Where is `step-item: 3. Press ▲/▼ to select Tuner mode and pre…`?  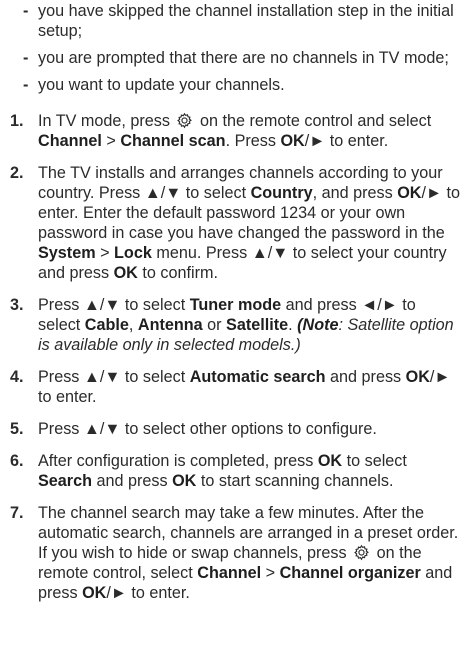 step-item: 3. Press ▲/▼ to select Tuner mode and pre… is located at coordinates (236, 325).